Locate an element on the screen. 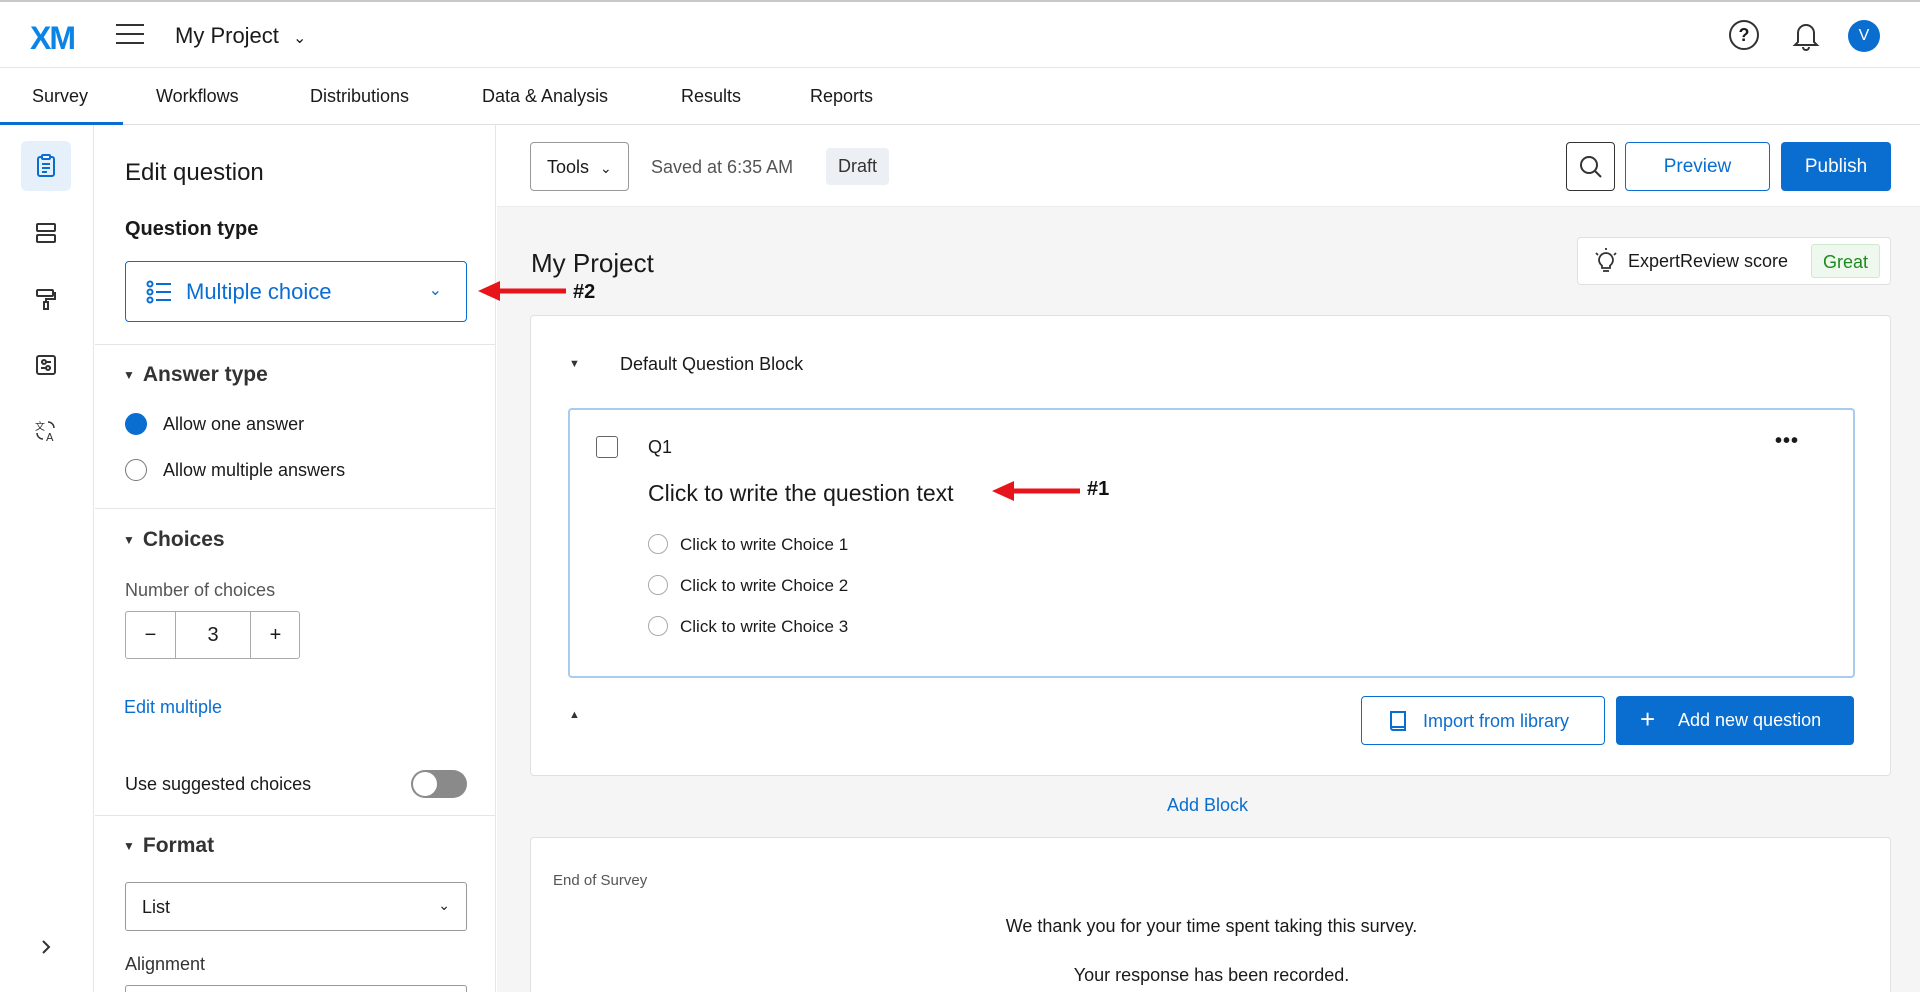 The height and width of the screenshot is (992, 1920). look-and-feel-button is located at coordinates (46, 299).